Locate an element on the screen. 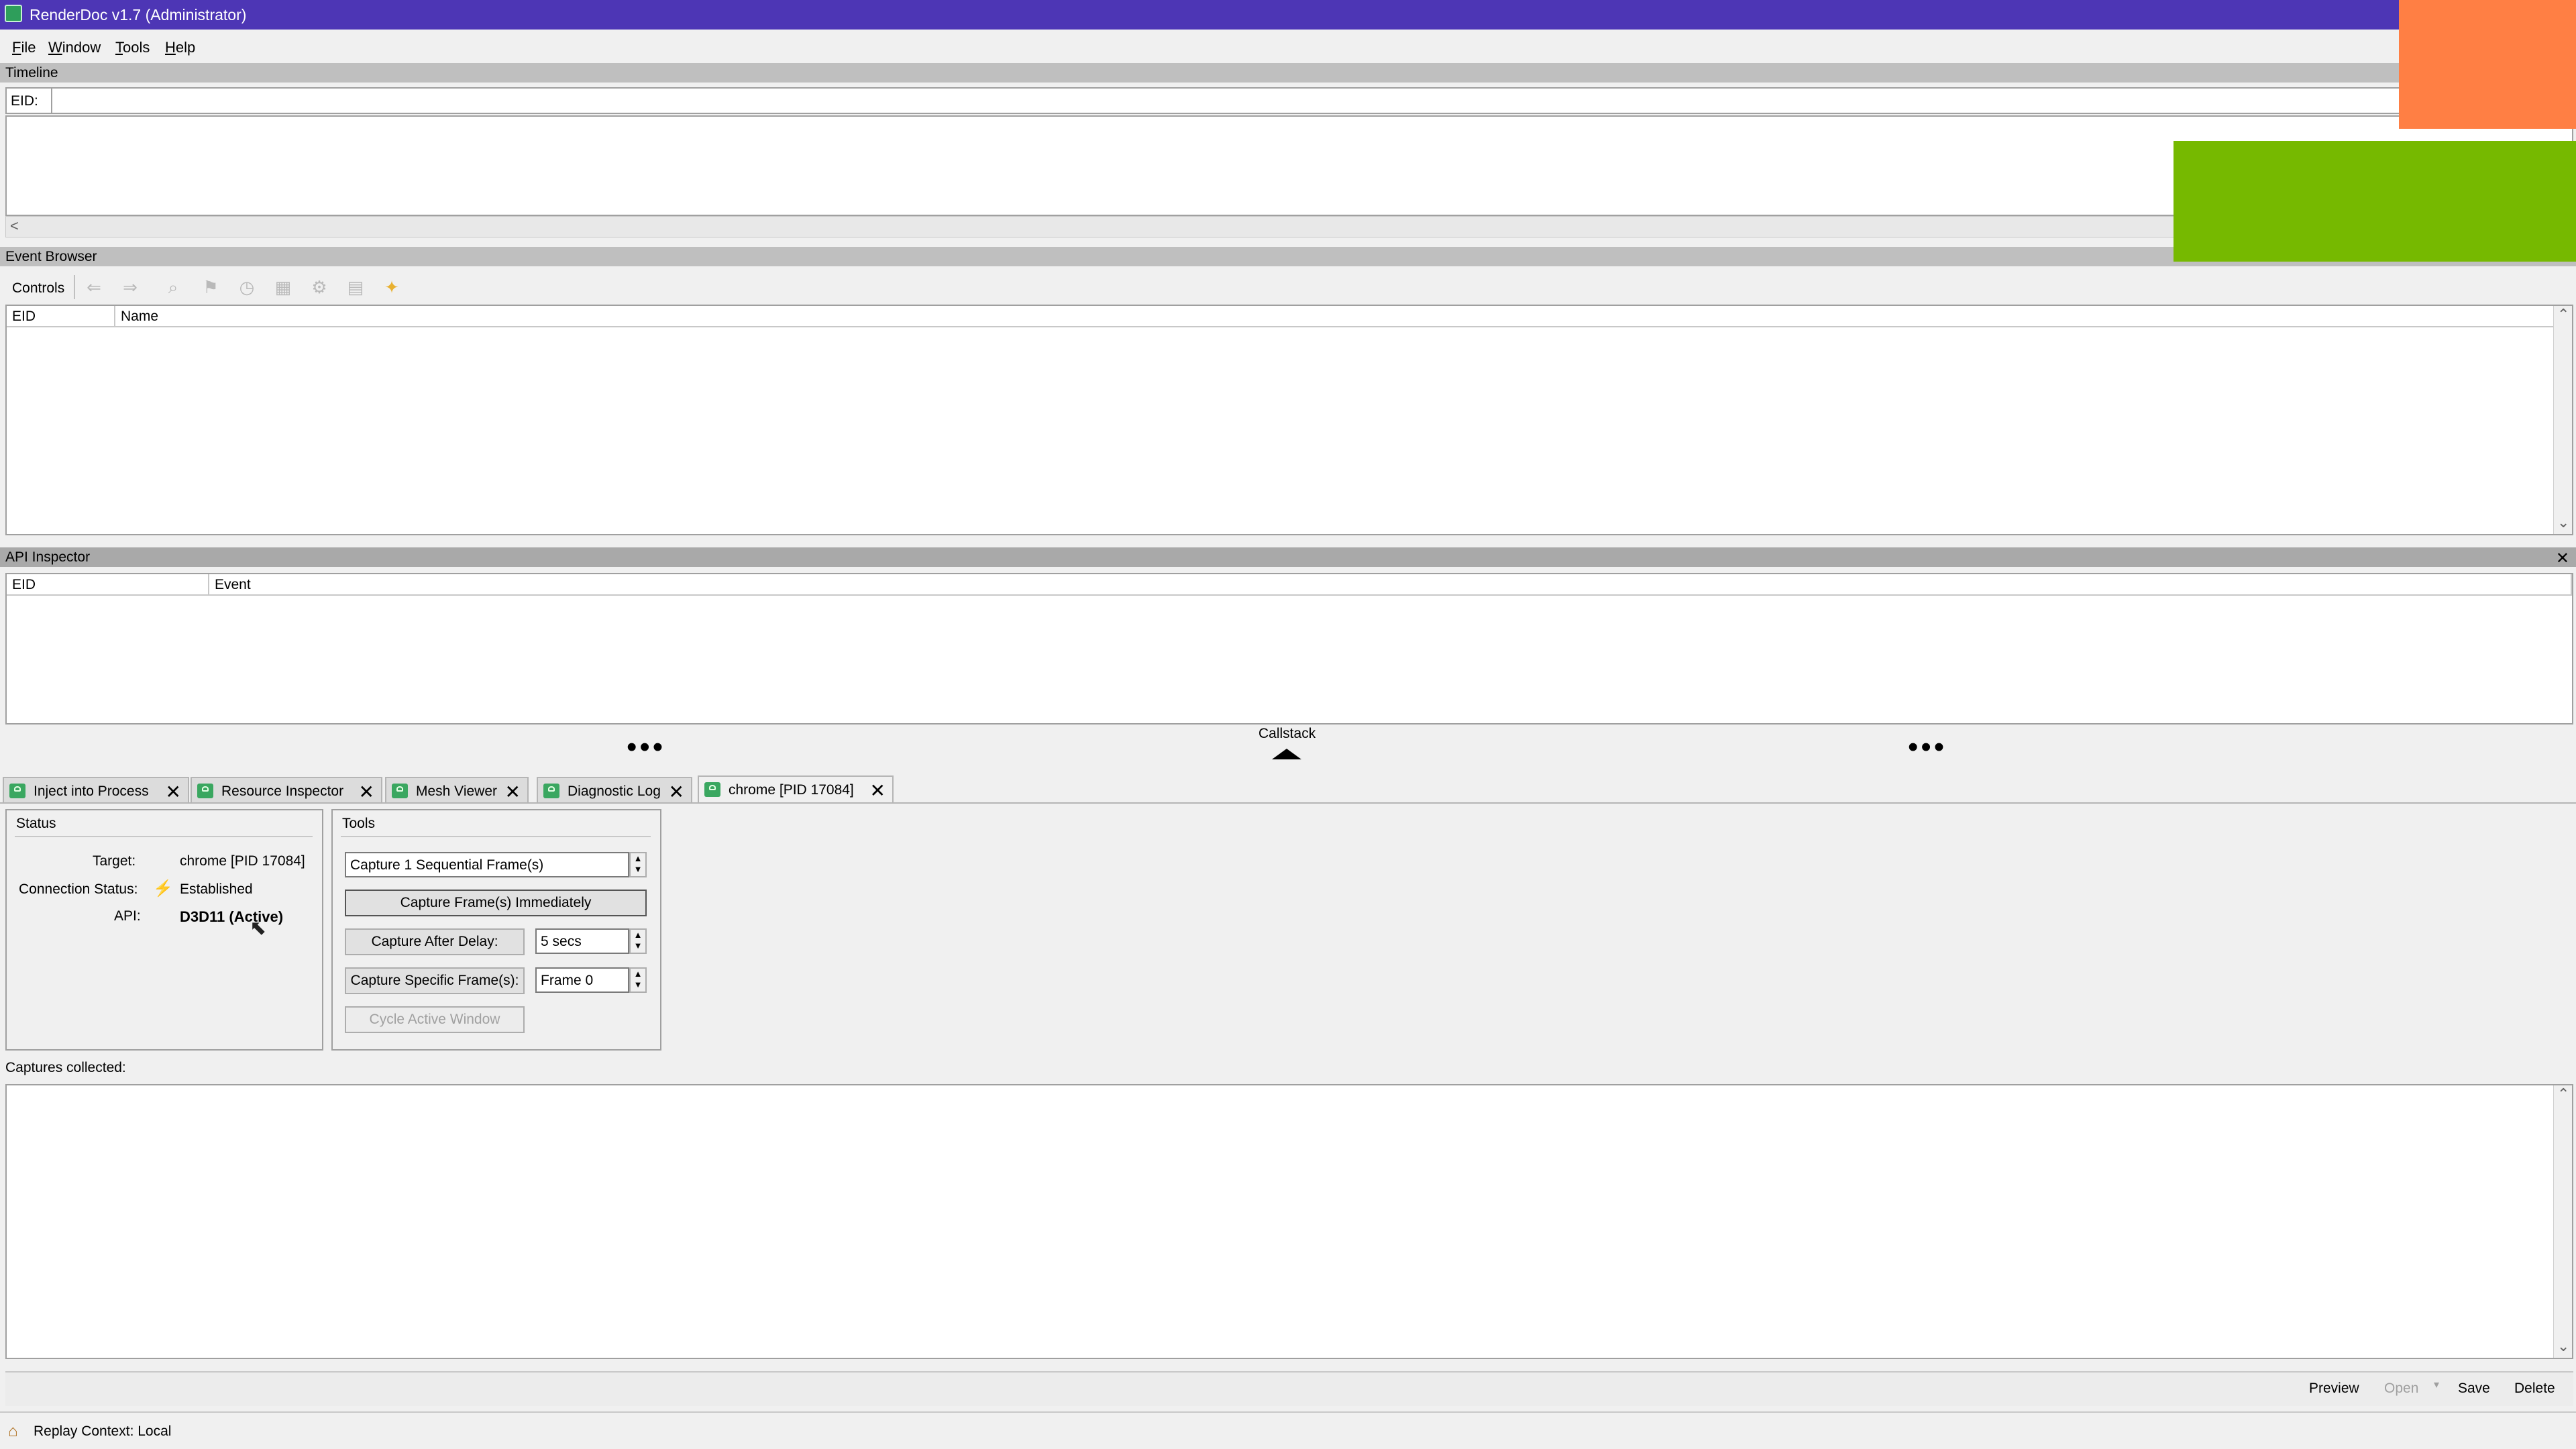 Image resolution: width=2576 pixels, height=1449 pixels. tab-mesh-viewer: Mesh Viewer ✕ is located at coordinates (457, 789).